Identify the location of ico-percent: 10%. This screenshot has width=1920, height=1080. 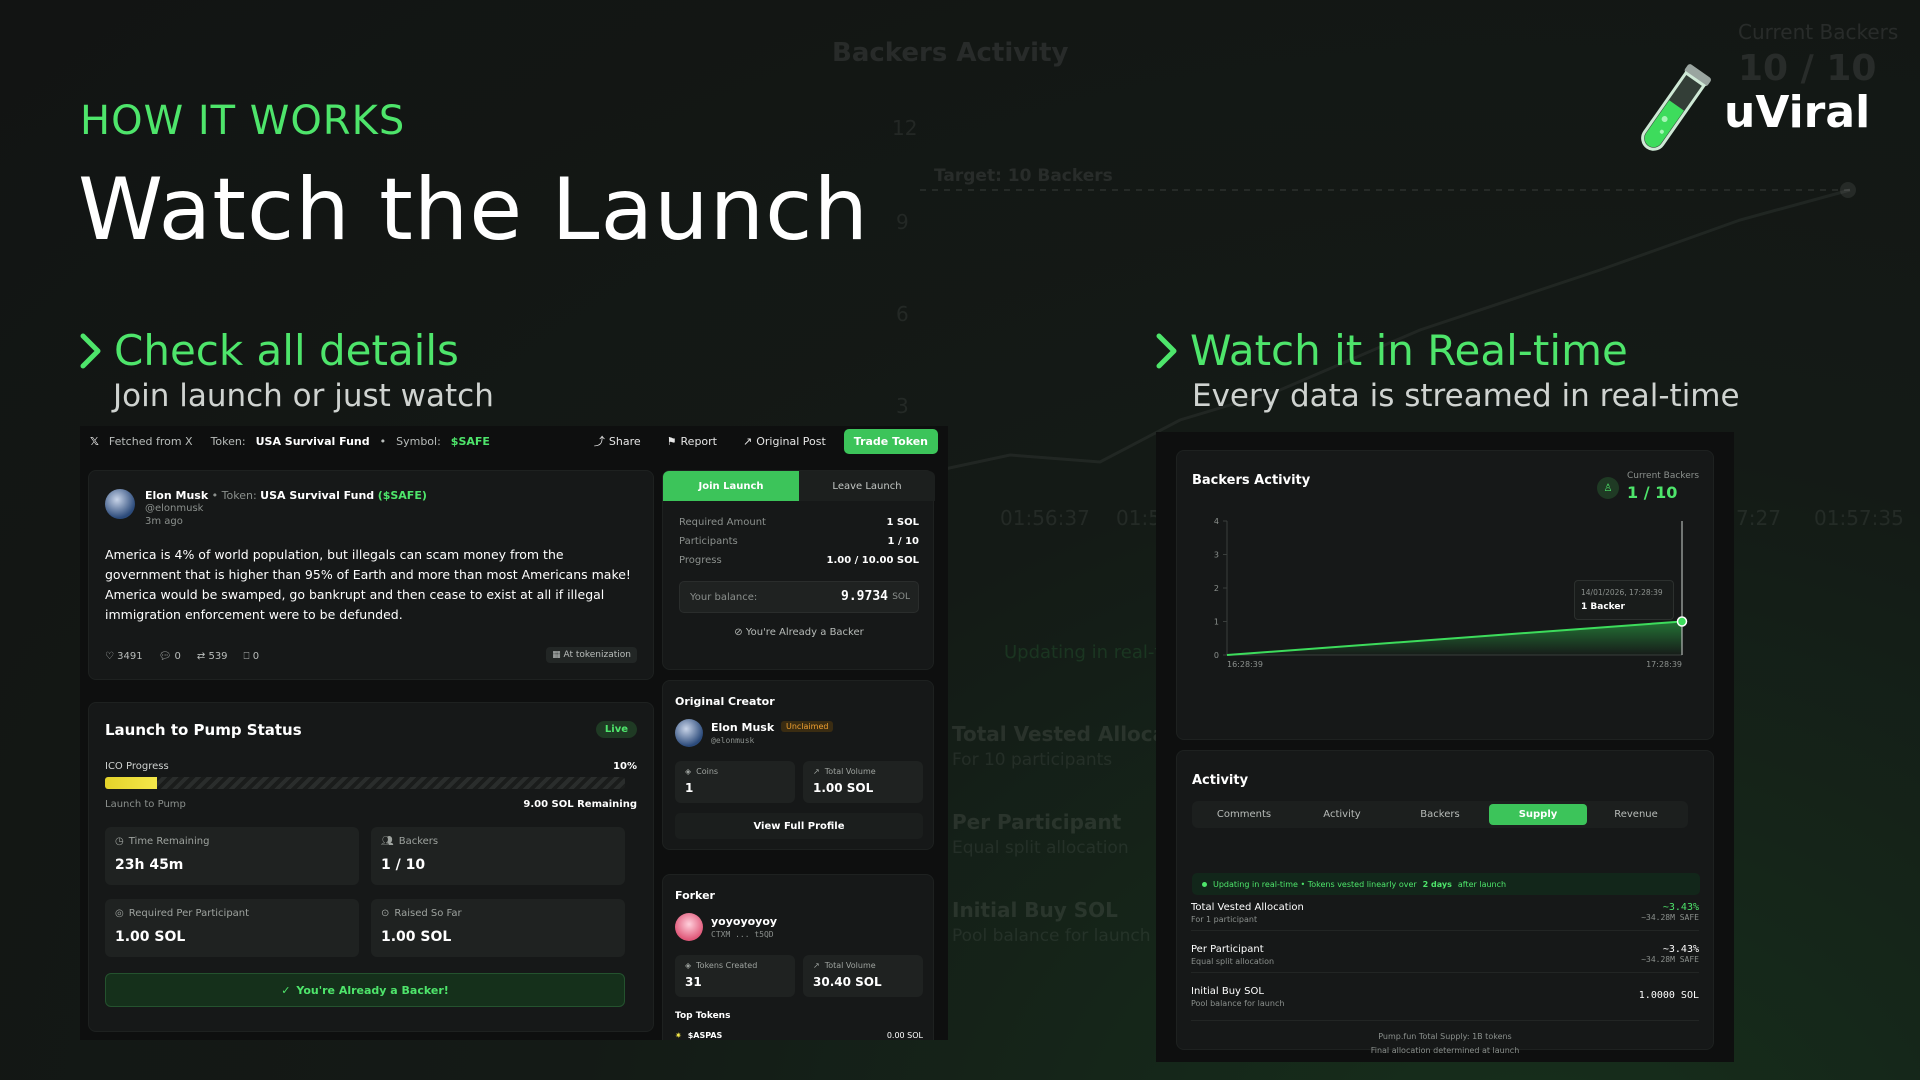
(625, 766).